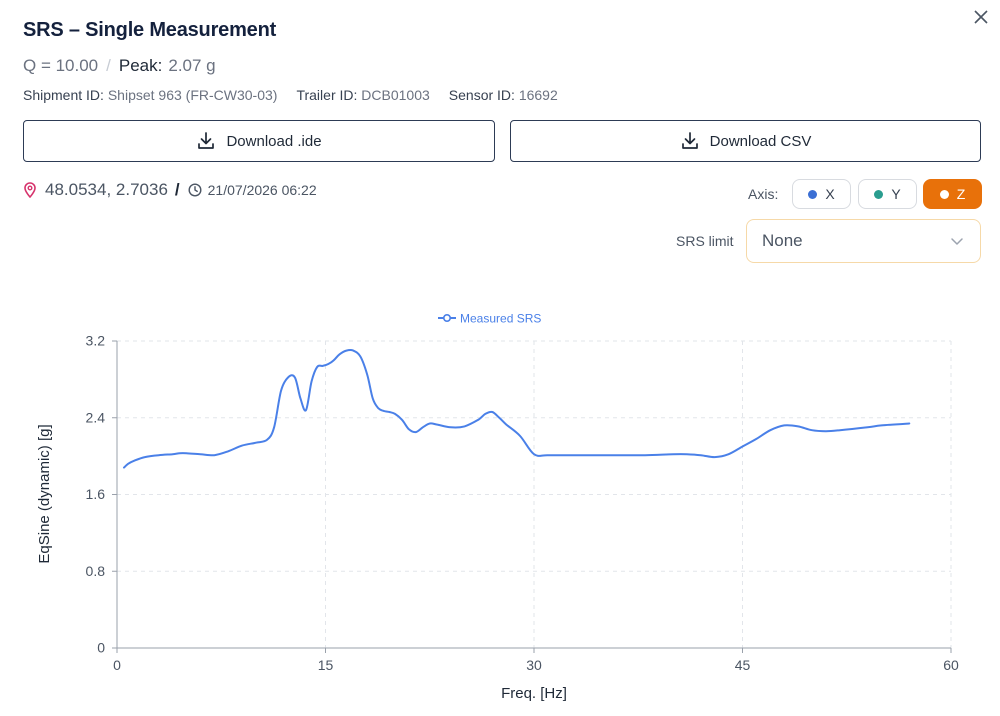 The height and width of the screenshot is (716, 1000). What do you see at coordinates (887, 194) in the screenshot?
I see `axis-y-button: Y` at bounding box center [887, 194].